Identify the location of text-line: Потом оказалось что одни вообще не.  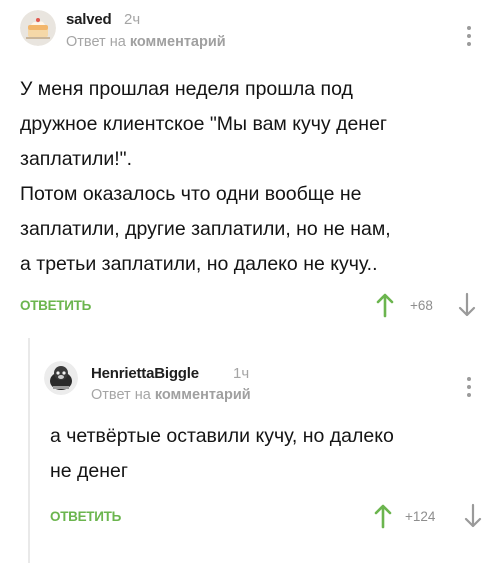
(191, 194).